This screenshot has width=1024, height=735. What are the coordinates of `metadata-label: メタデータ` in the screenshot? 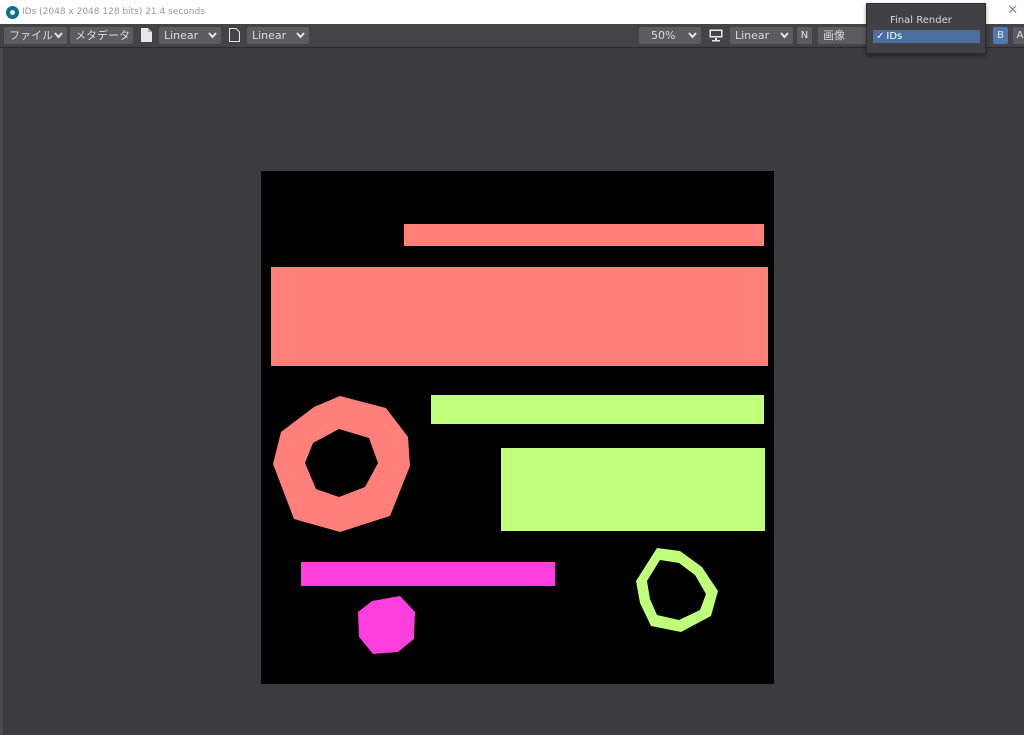 It's located at (102, 35).